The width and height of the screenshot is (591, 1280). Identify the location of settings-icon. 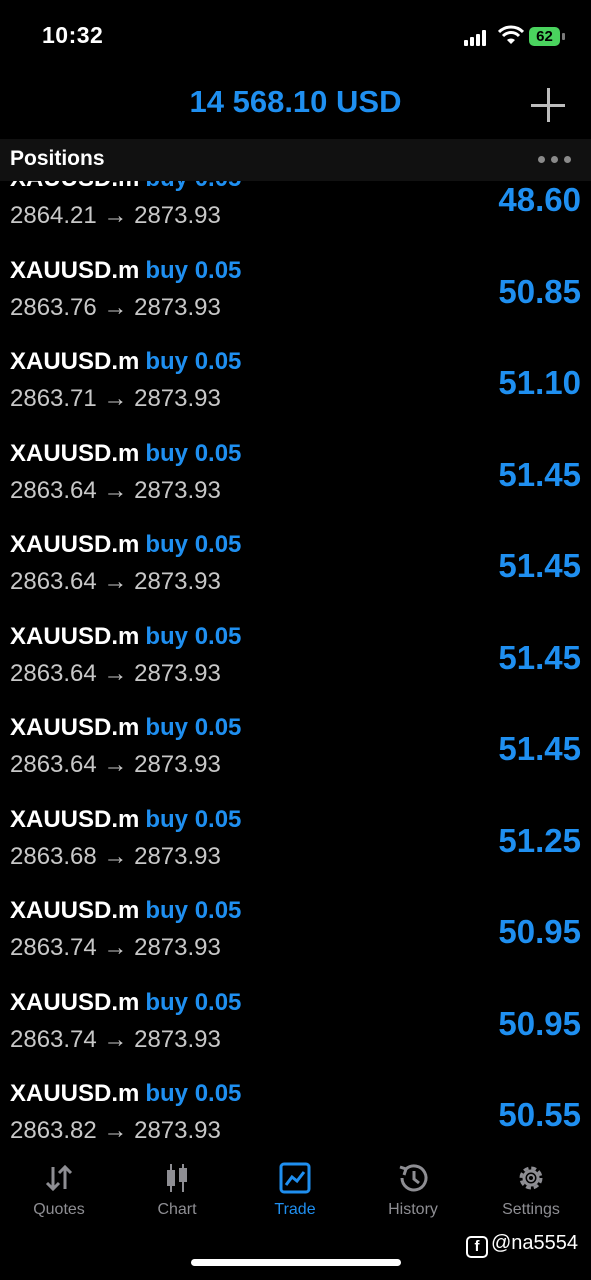
(531, 1178).